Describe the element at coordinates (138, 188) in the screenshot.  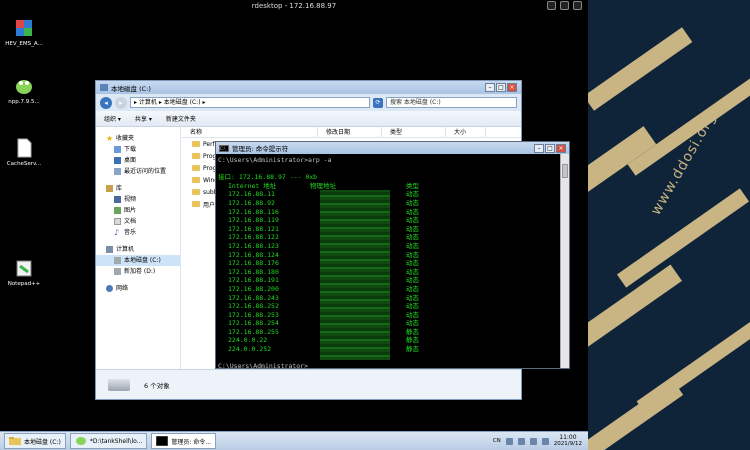
I see `nav-libraries: 库` at that location.